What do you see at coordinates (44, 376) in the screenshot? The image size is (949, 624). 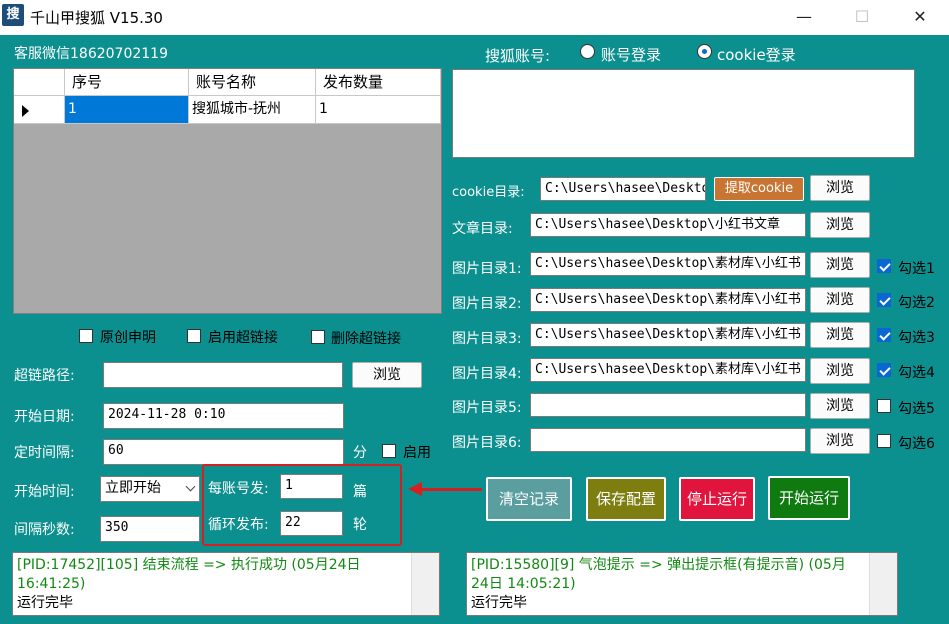 I see `link-path-label: 超链路径:` at bounding box center [44, 376].